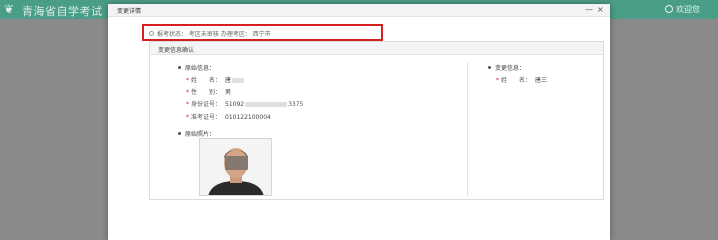  Describe the element at coordinates (62, 11) in the screenshot. I see `app-title: 青海省自学考试` at that location.